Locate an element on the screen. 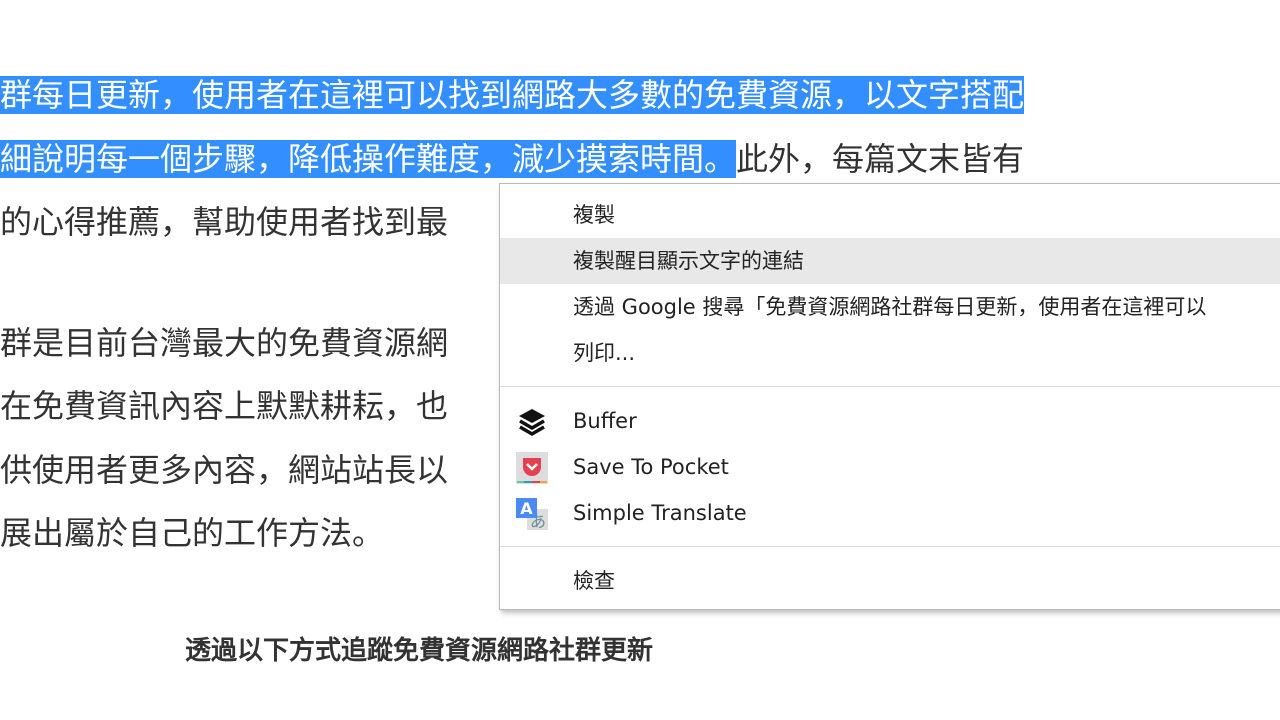  text-line: 群每日更新，使用者在這裡可以找到網路大多數的免費資源，以文字搭配 is located at coordinates (512, 95).